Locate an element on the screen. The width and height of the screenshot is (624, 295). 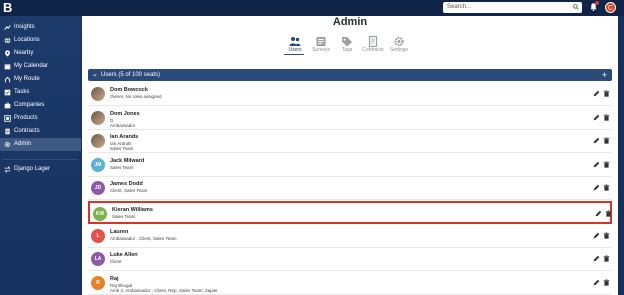
active-tab-indicator is located at coordinates (294, 54).